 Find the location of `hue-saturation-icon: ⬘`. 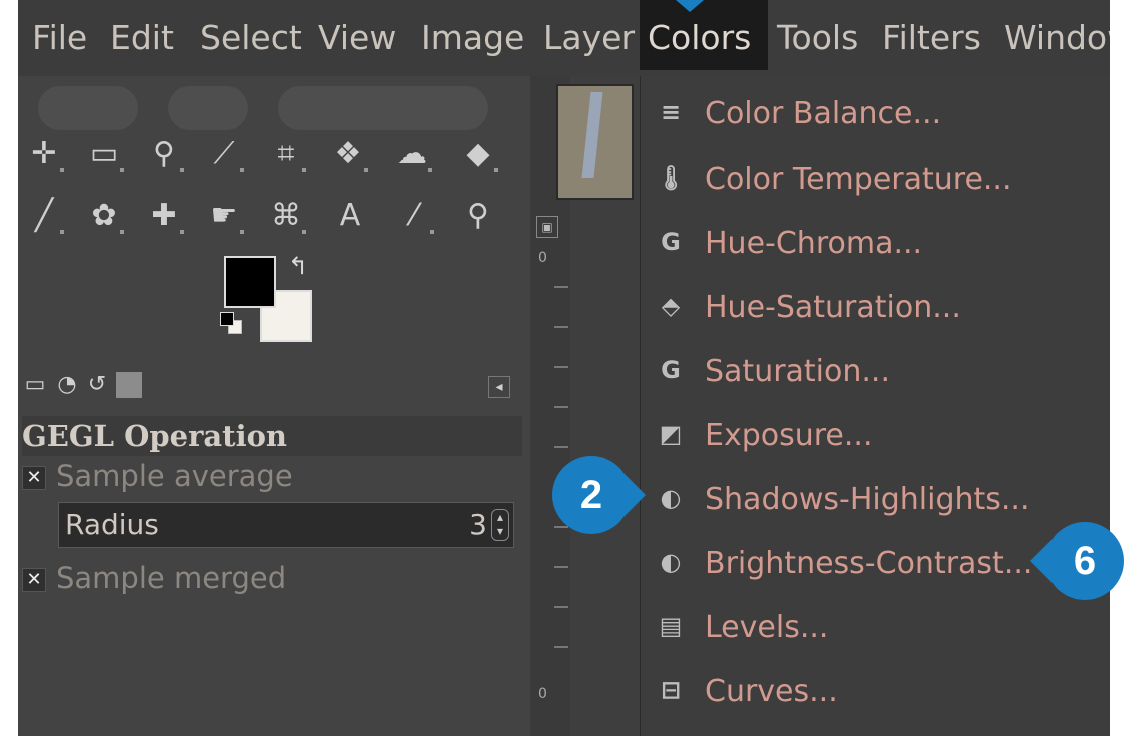

hue-saturation-icon: ⬘ is located at coordinates (671, 306).